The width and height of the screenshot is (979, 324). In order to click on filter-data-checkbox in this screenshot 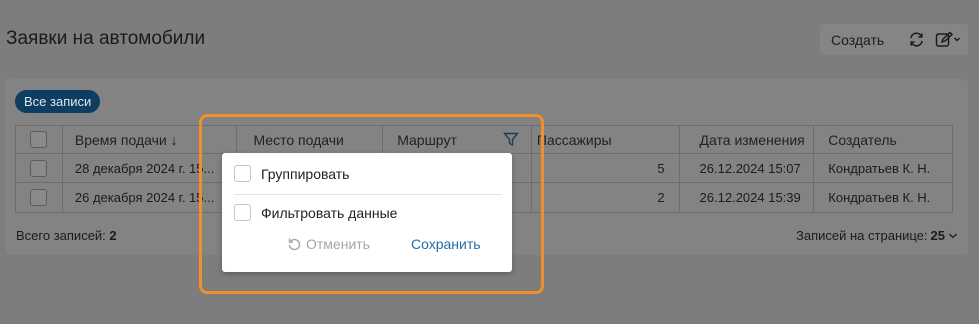, I will do `click(242, 212)`.